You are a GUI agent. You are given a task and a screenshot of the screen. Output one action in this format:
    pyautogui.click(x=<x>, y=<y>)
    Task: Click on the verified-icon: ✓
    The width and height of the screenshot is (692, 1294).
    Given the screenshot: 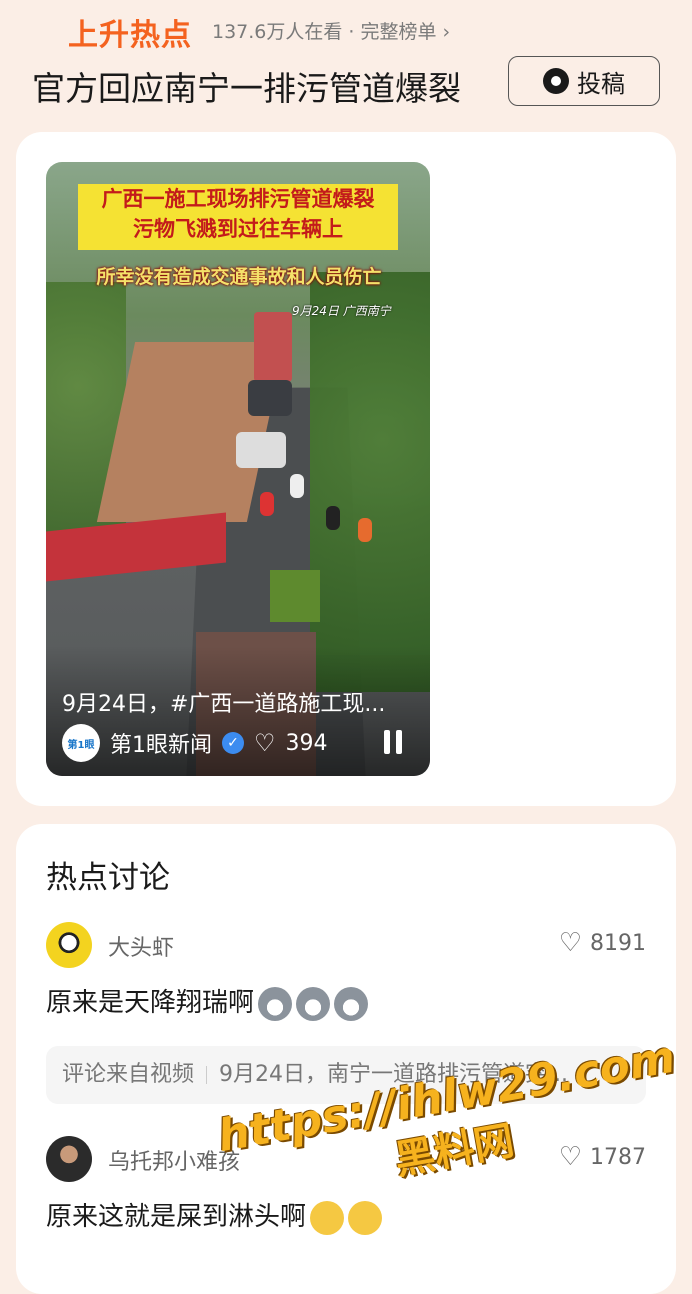 What is the action you would take?
    pyautogui.click(x=233, y=743)
    